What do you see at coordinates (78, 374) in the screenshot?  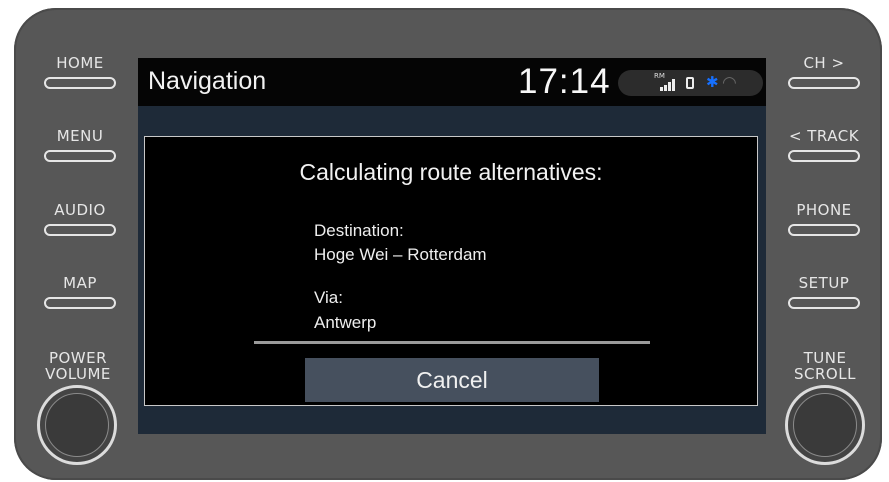 I see `volume-label: VOLUME` at bounding box center [78, 374].